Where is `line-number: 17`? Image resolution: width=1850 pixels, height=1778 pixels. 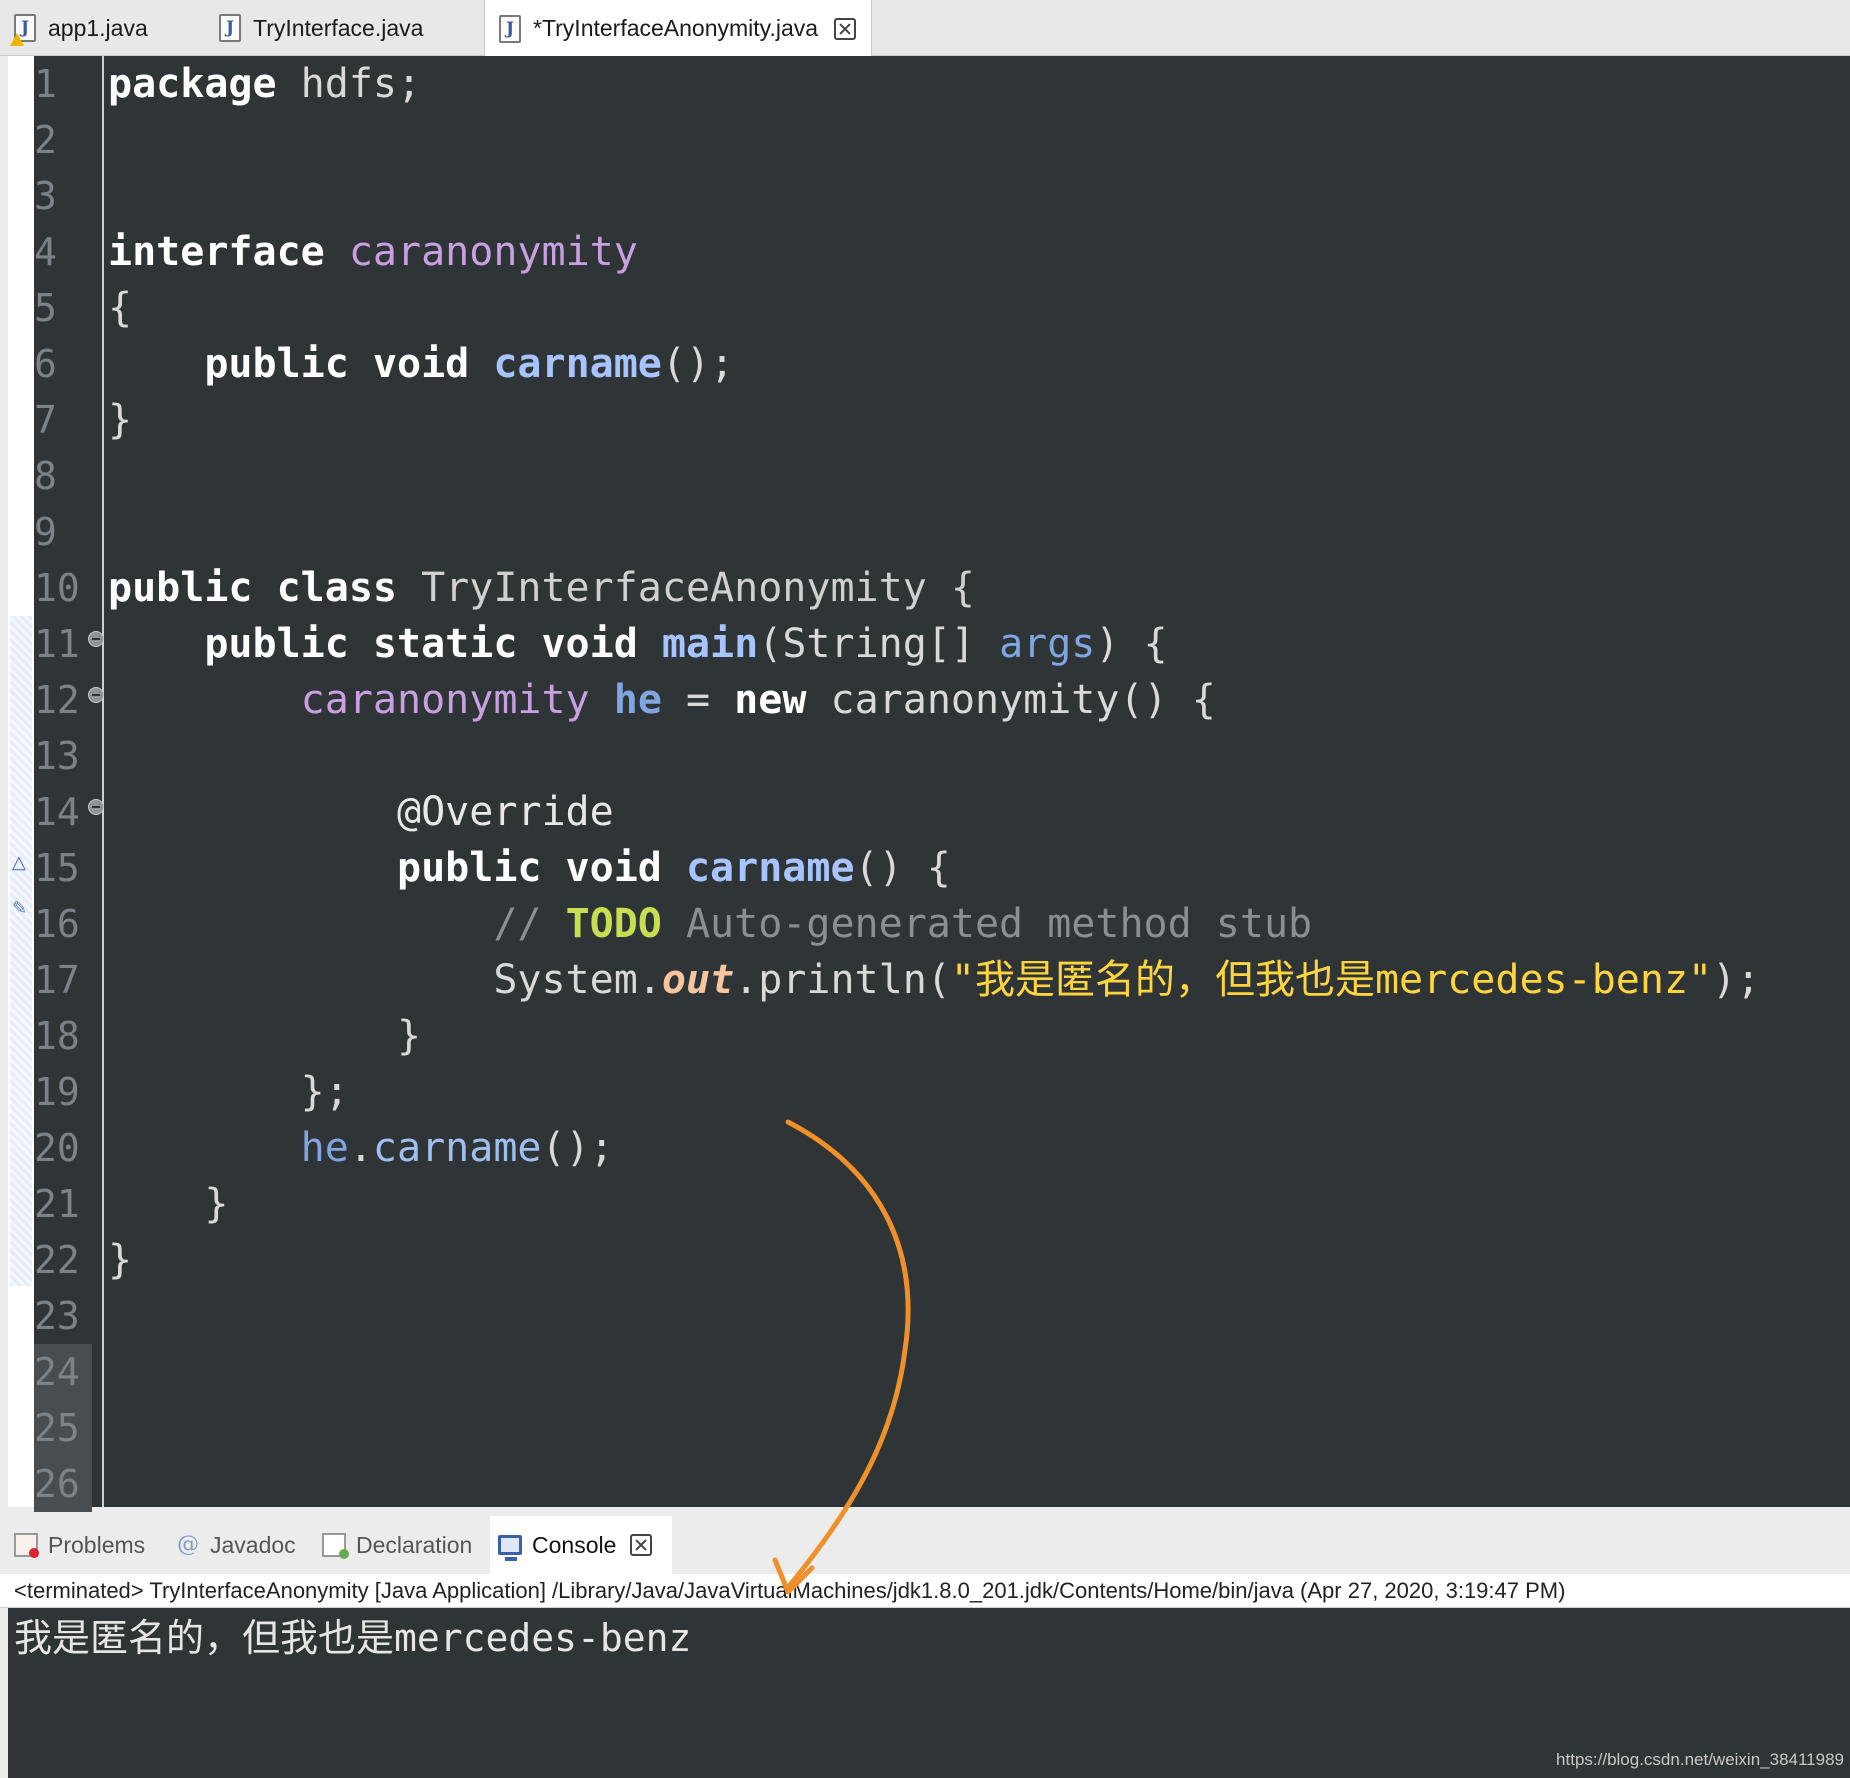
line-number: 17 is located at coordinates (57, 980).